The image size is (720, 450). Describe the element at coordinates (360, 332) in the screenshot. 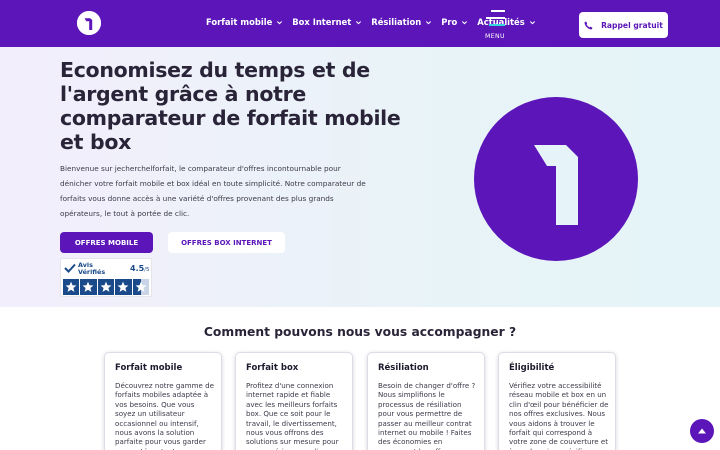

I see `section-title: Comment pouvons nous vous accompagner ?` at that location.